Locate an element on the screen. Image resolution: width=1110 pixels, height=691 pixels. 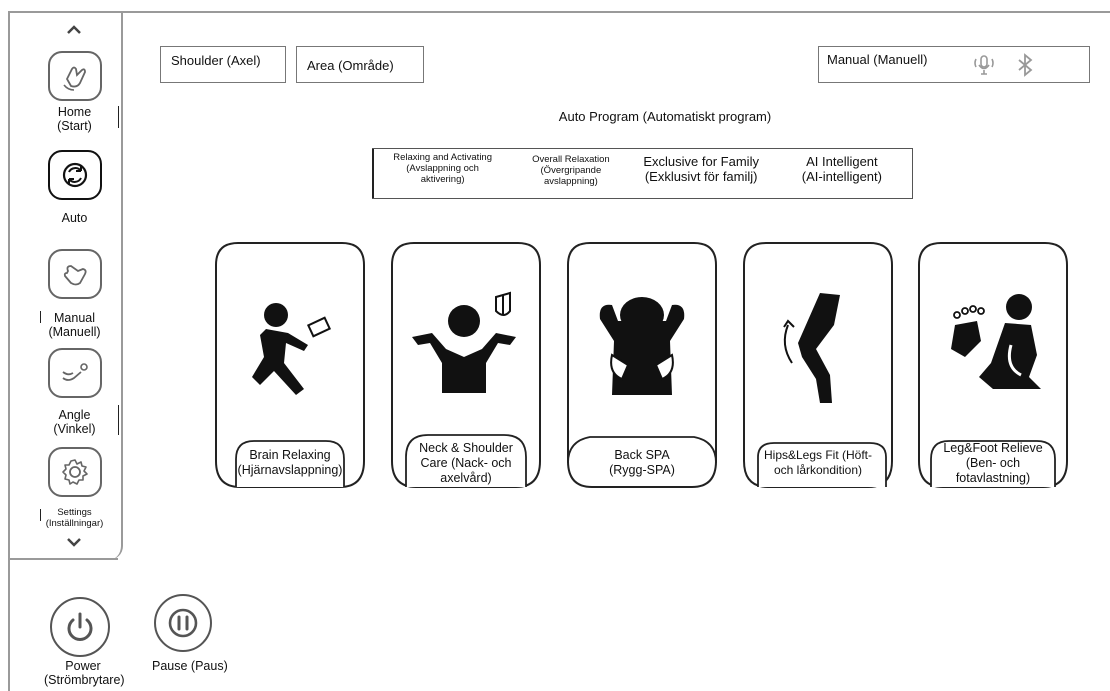
sidebar-item-angle: Angle (Vinkel) is located at coordinates (74, 392).